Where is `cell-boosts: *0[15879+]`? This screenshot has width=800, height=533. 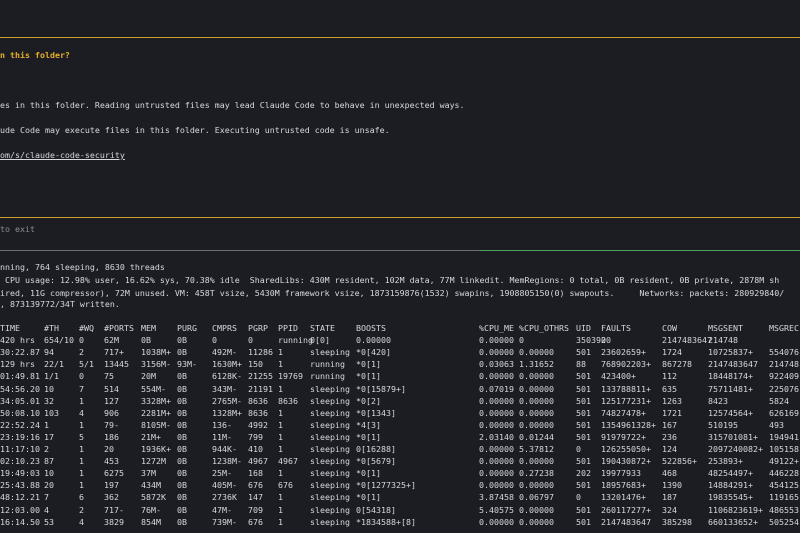 cell-boosts: *0[15879+] is located at coordinates (381, 388).